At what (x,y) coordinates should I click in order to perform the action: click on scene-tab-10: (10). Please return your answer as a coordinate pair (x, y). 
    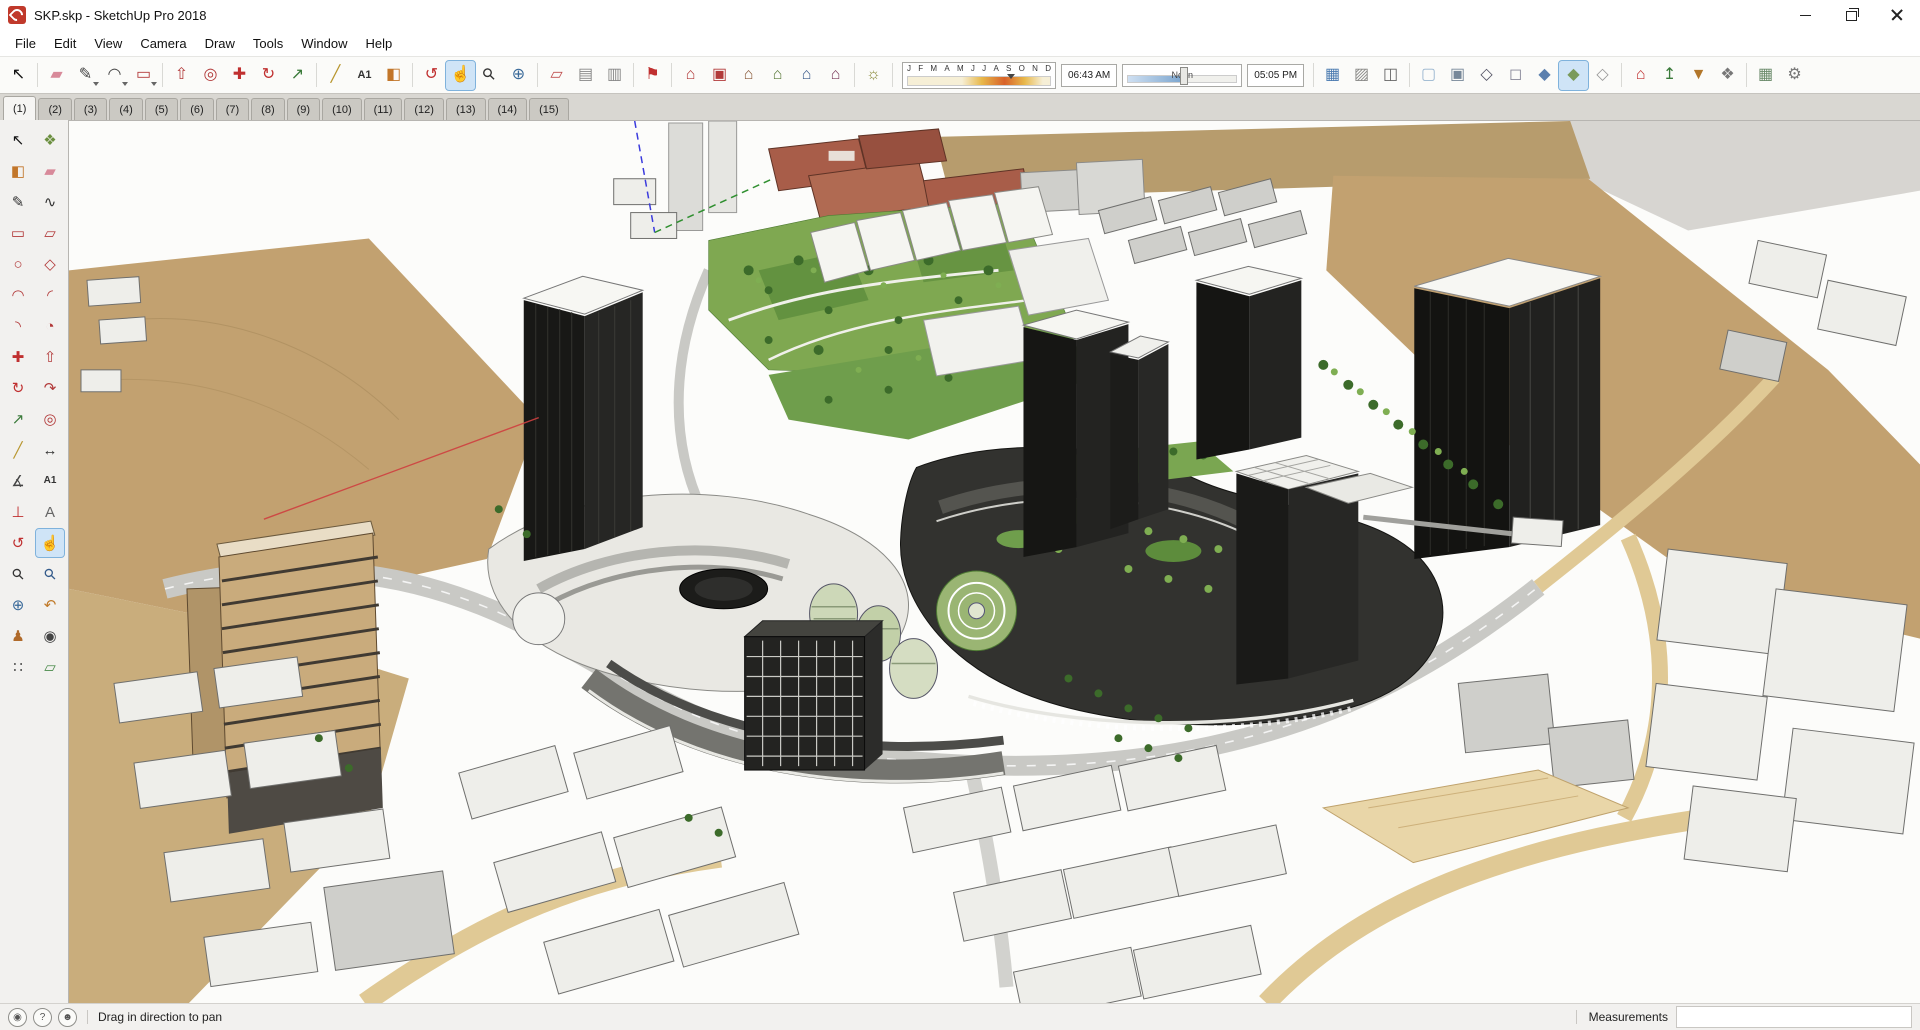
    Looking at the image, I should click on (342, 109).